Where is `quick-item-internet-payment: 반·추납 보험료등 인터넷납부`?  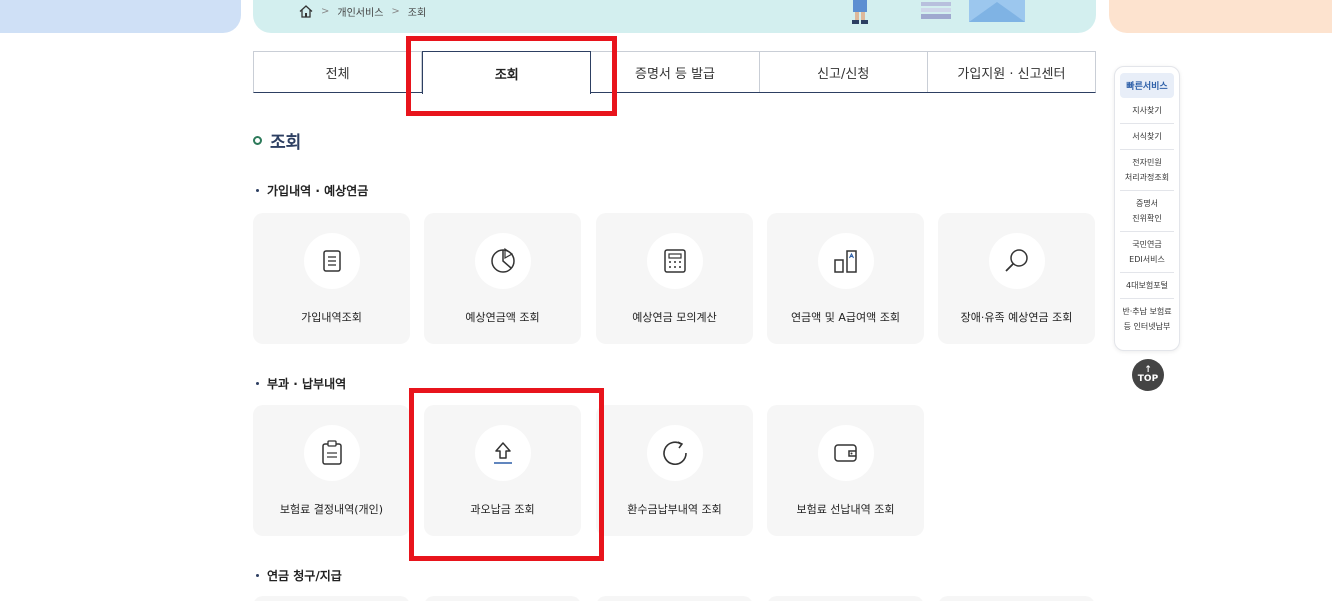 quick-item-internet-payment: 반·추납 보험료등 인터넷납부 is located at coordinates (1147, 319).